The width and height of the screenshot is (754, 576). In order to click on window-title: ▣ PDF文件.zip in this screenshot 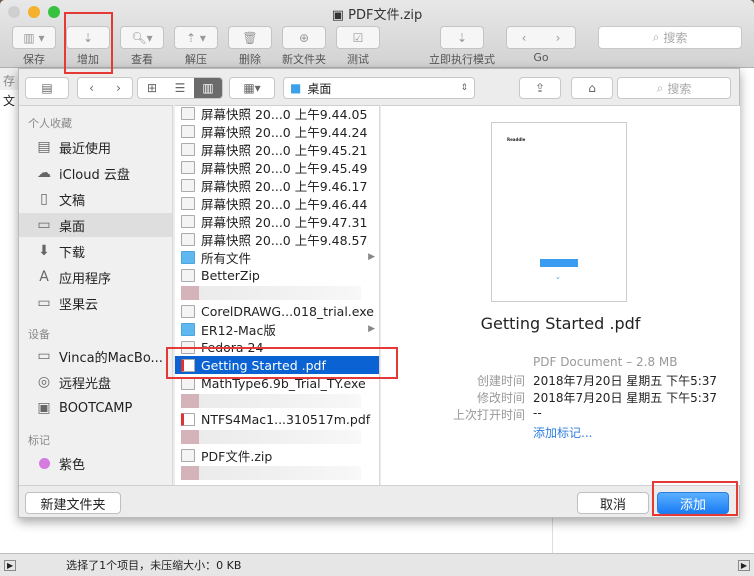, I will do `click(377, 15)`.